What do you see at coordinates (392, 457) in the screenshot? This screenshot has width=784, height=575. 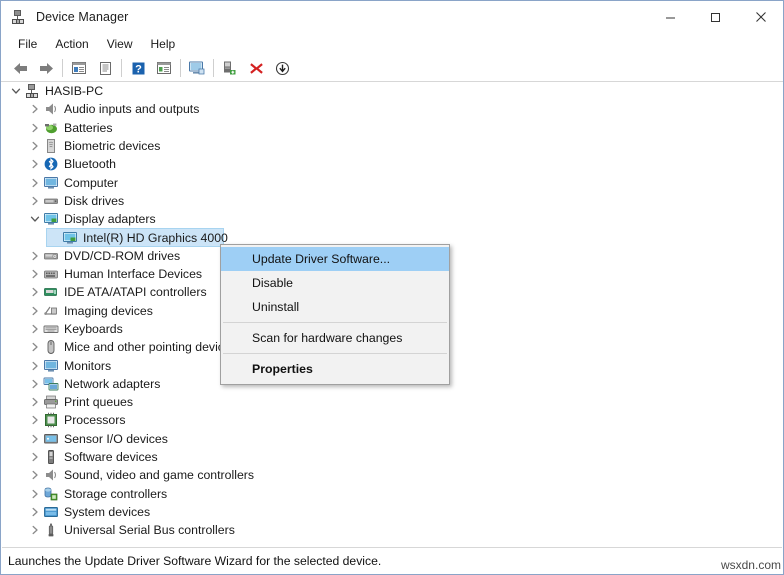 I see `tree-node: Software devices` at bounding box center [392, 457].